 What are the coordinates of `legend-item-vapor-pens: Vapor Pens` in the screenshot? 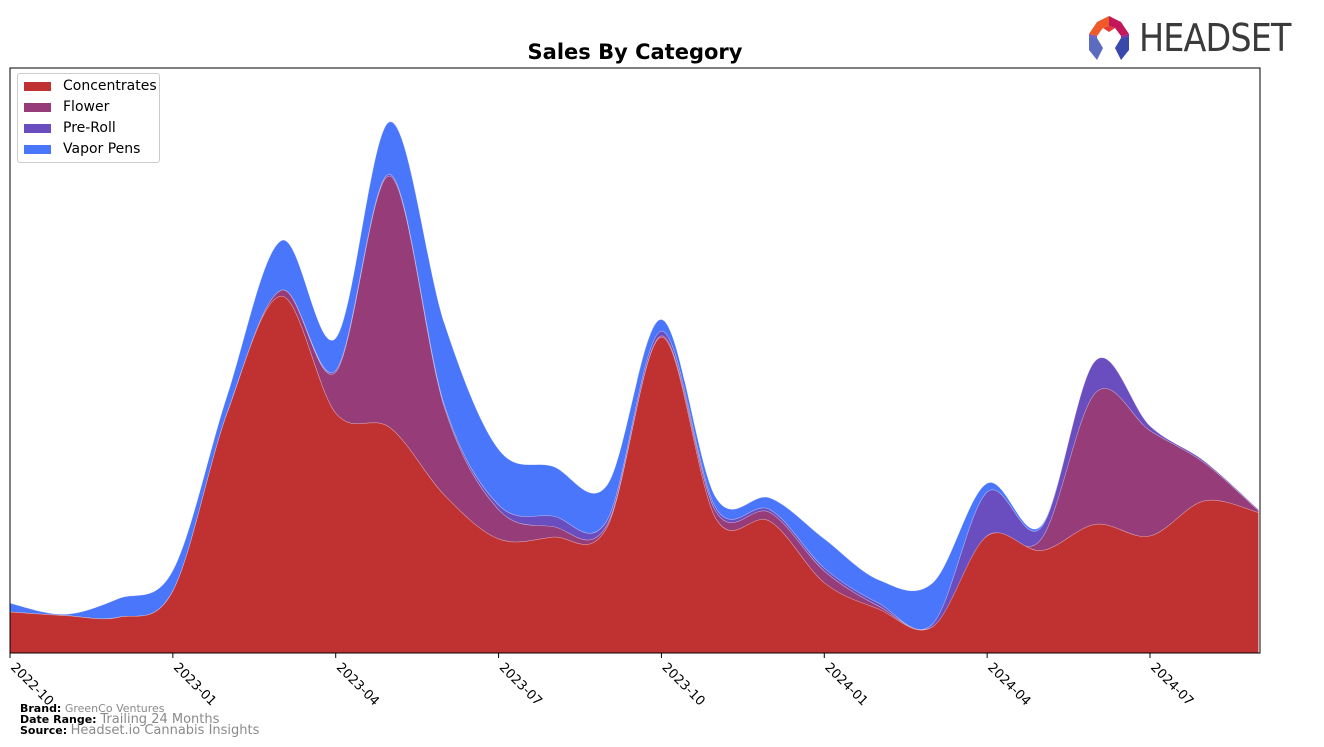 It's located at (82, 149).